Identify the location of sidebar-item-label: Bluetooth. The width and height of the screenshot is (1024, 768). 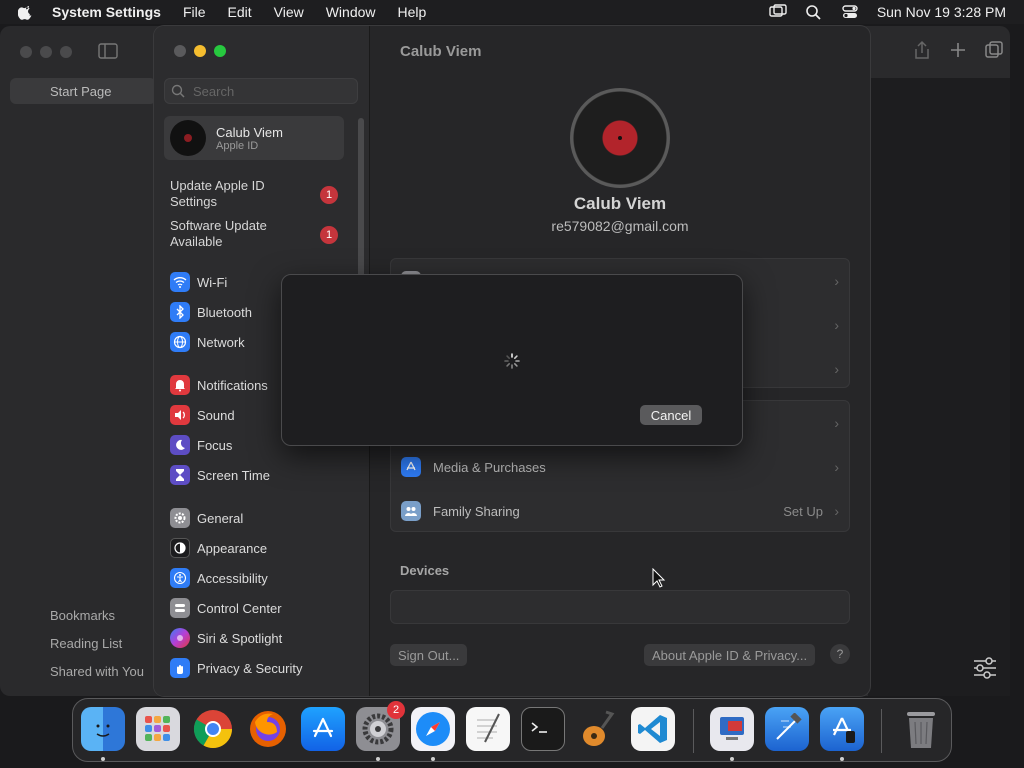
(224, 312).